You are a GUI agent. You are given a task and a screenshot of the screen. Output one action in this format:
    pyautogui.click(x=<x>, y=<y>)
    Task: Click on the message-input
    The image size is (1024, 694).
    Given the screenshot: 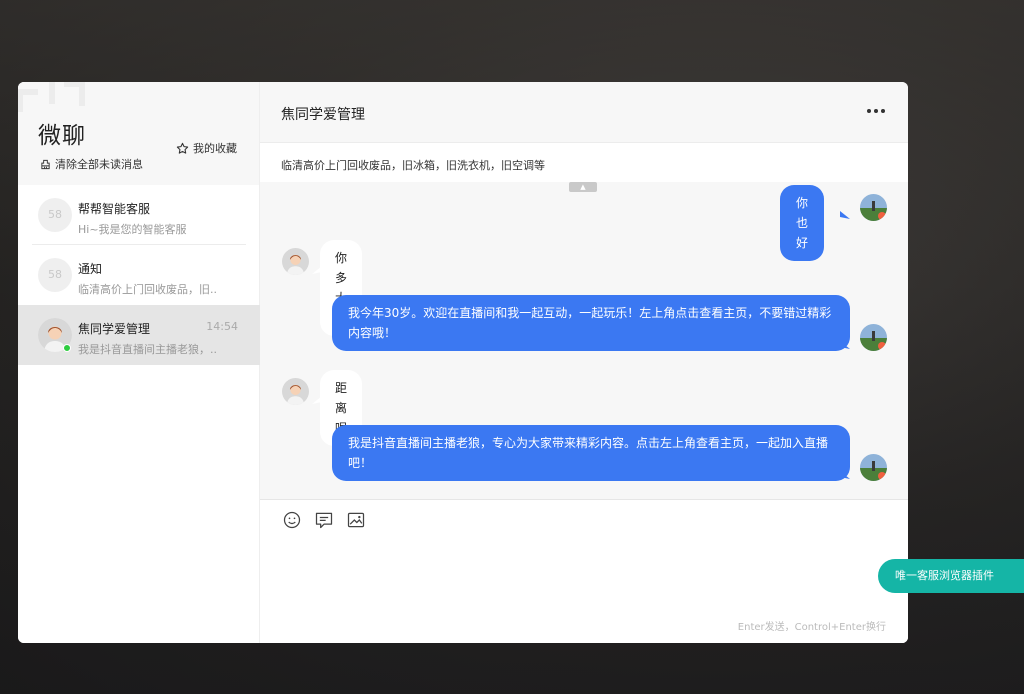 What is the action you would take?
    pyautogui.click(x=583, y=575)
    